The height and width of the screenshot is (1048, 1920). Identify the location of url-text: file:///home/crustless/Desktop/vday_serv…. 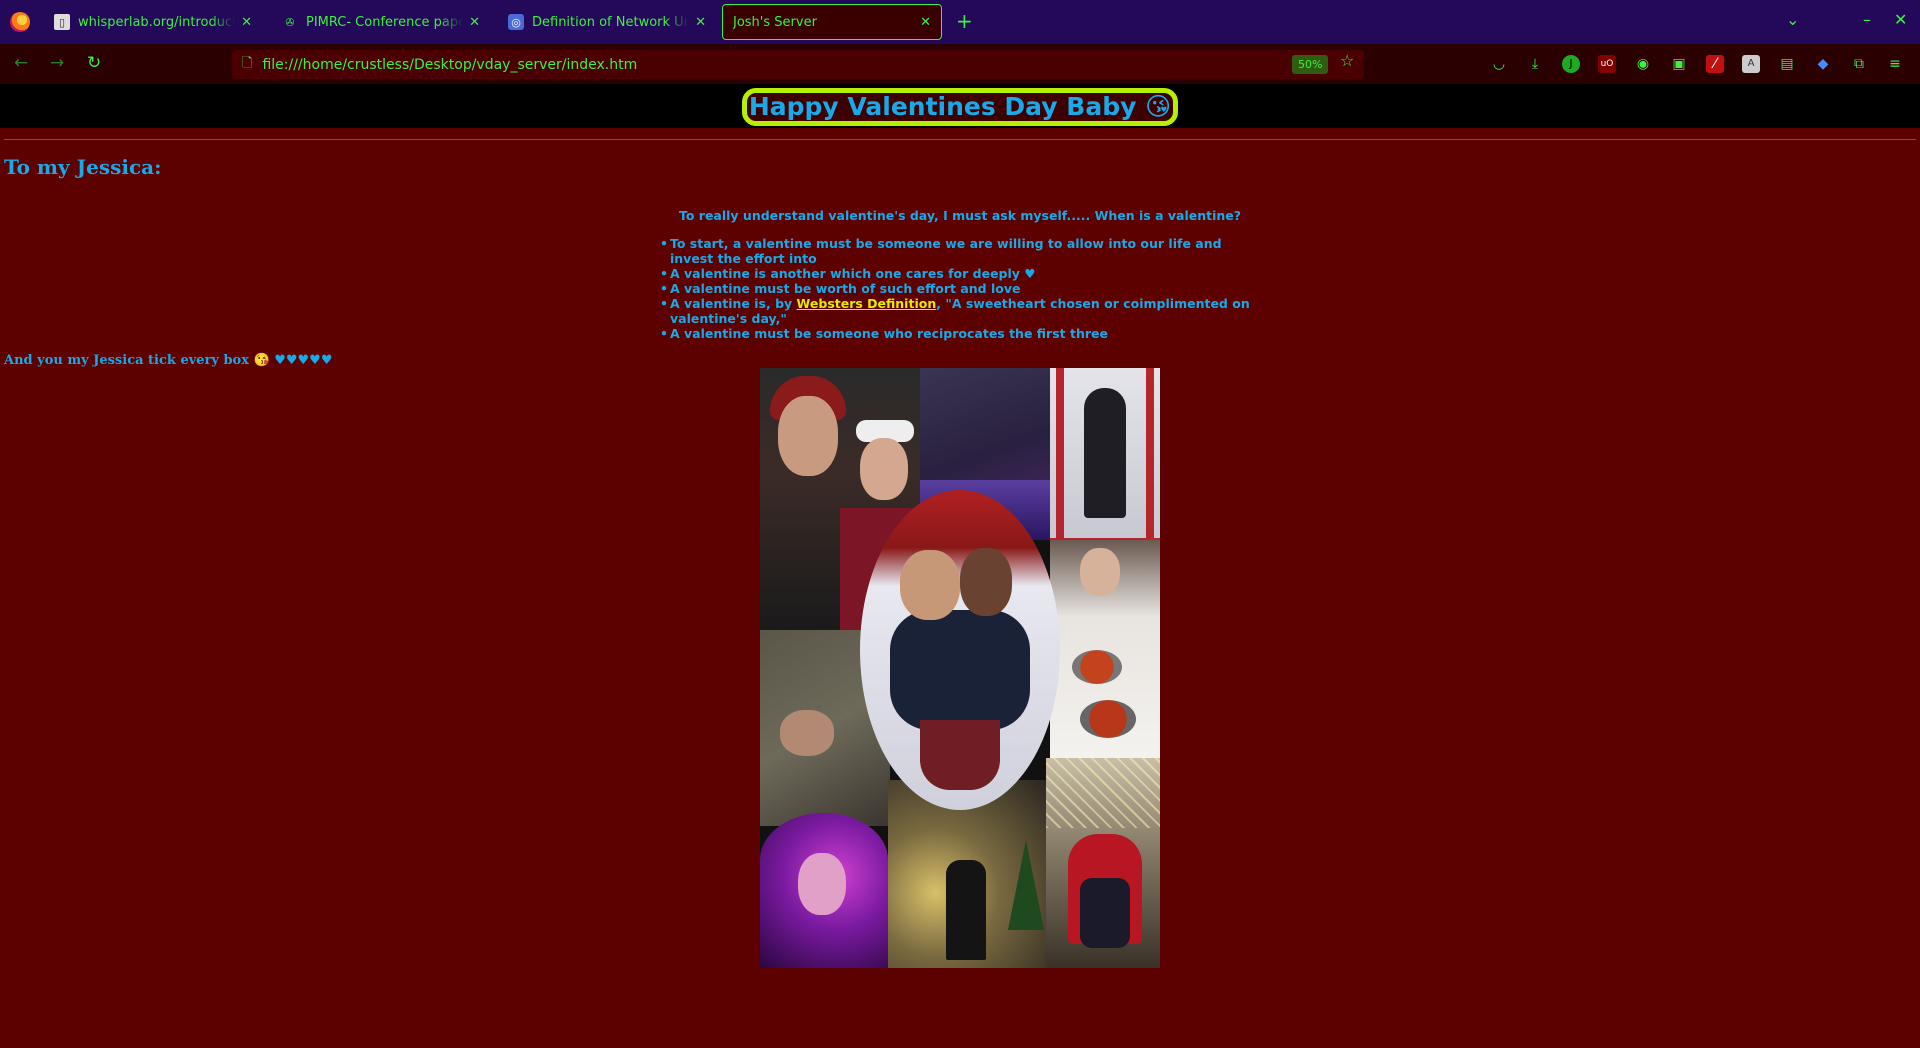
(449, 65).